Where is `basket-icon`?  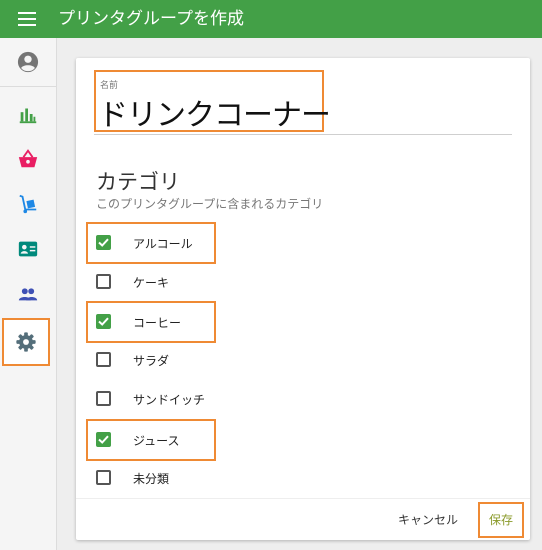 basket-icon is located at coordinates (28, 158).